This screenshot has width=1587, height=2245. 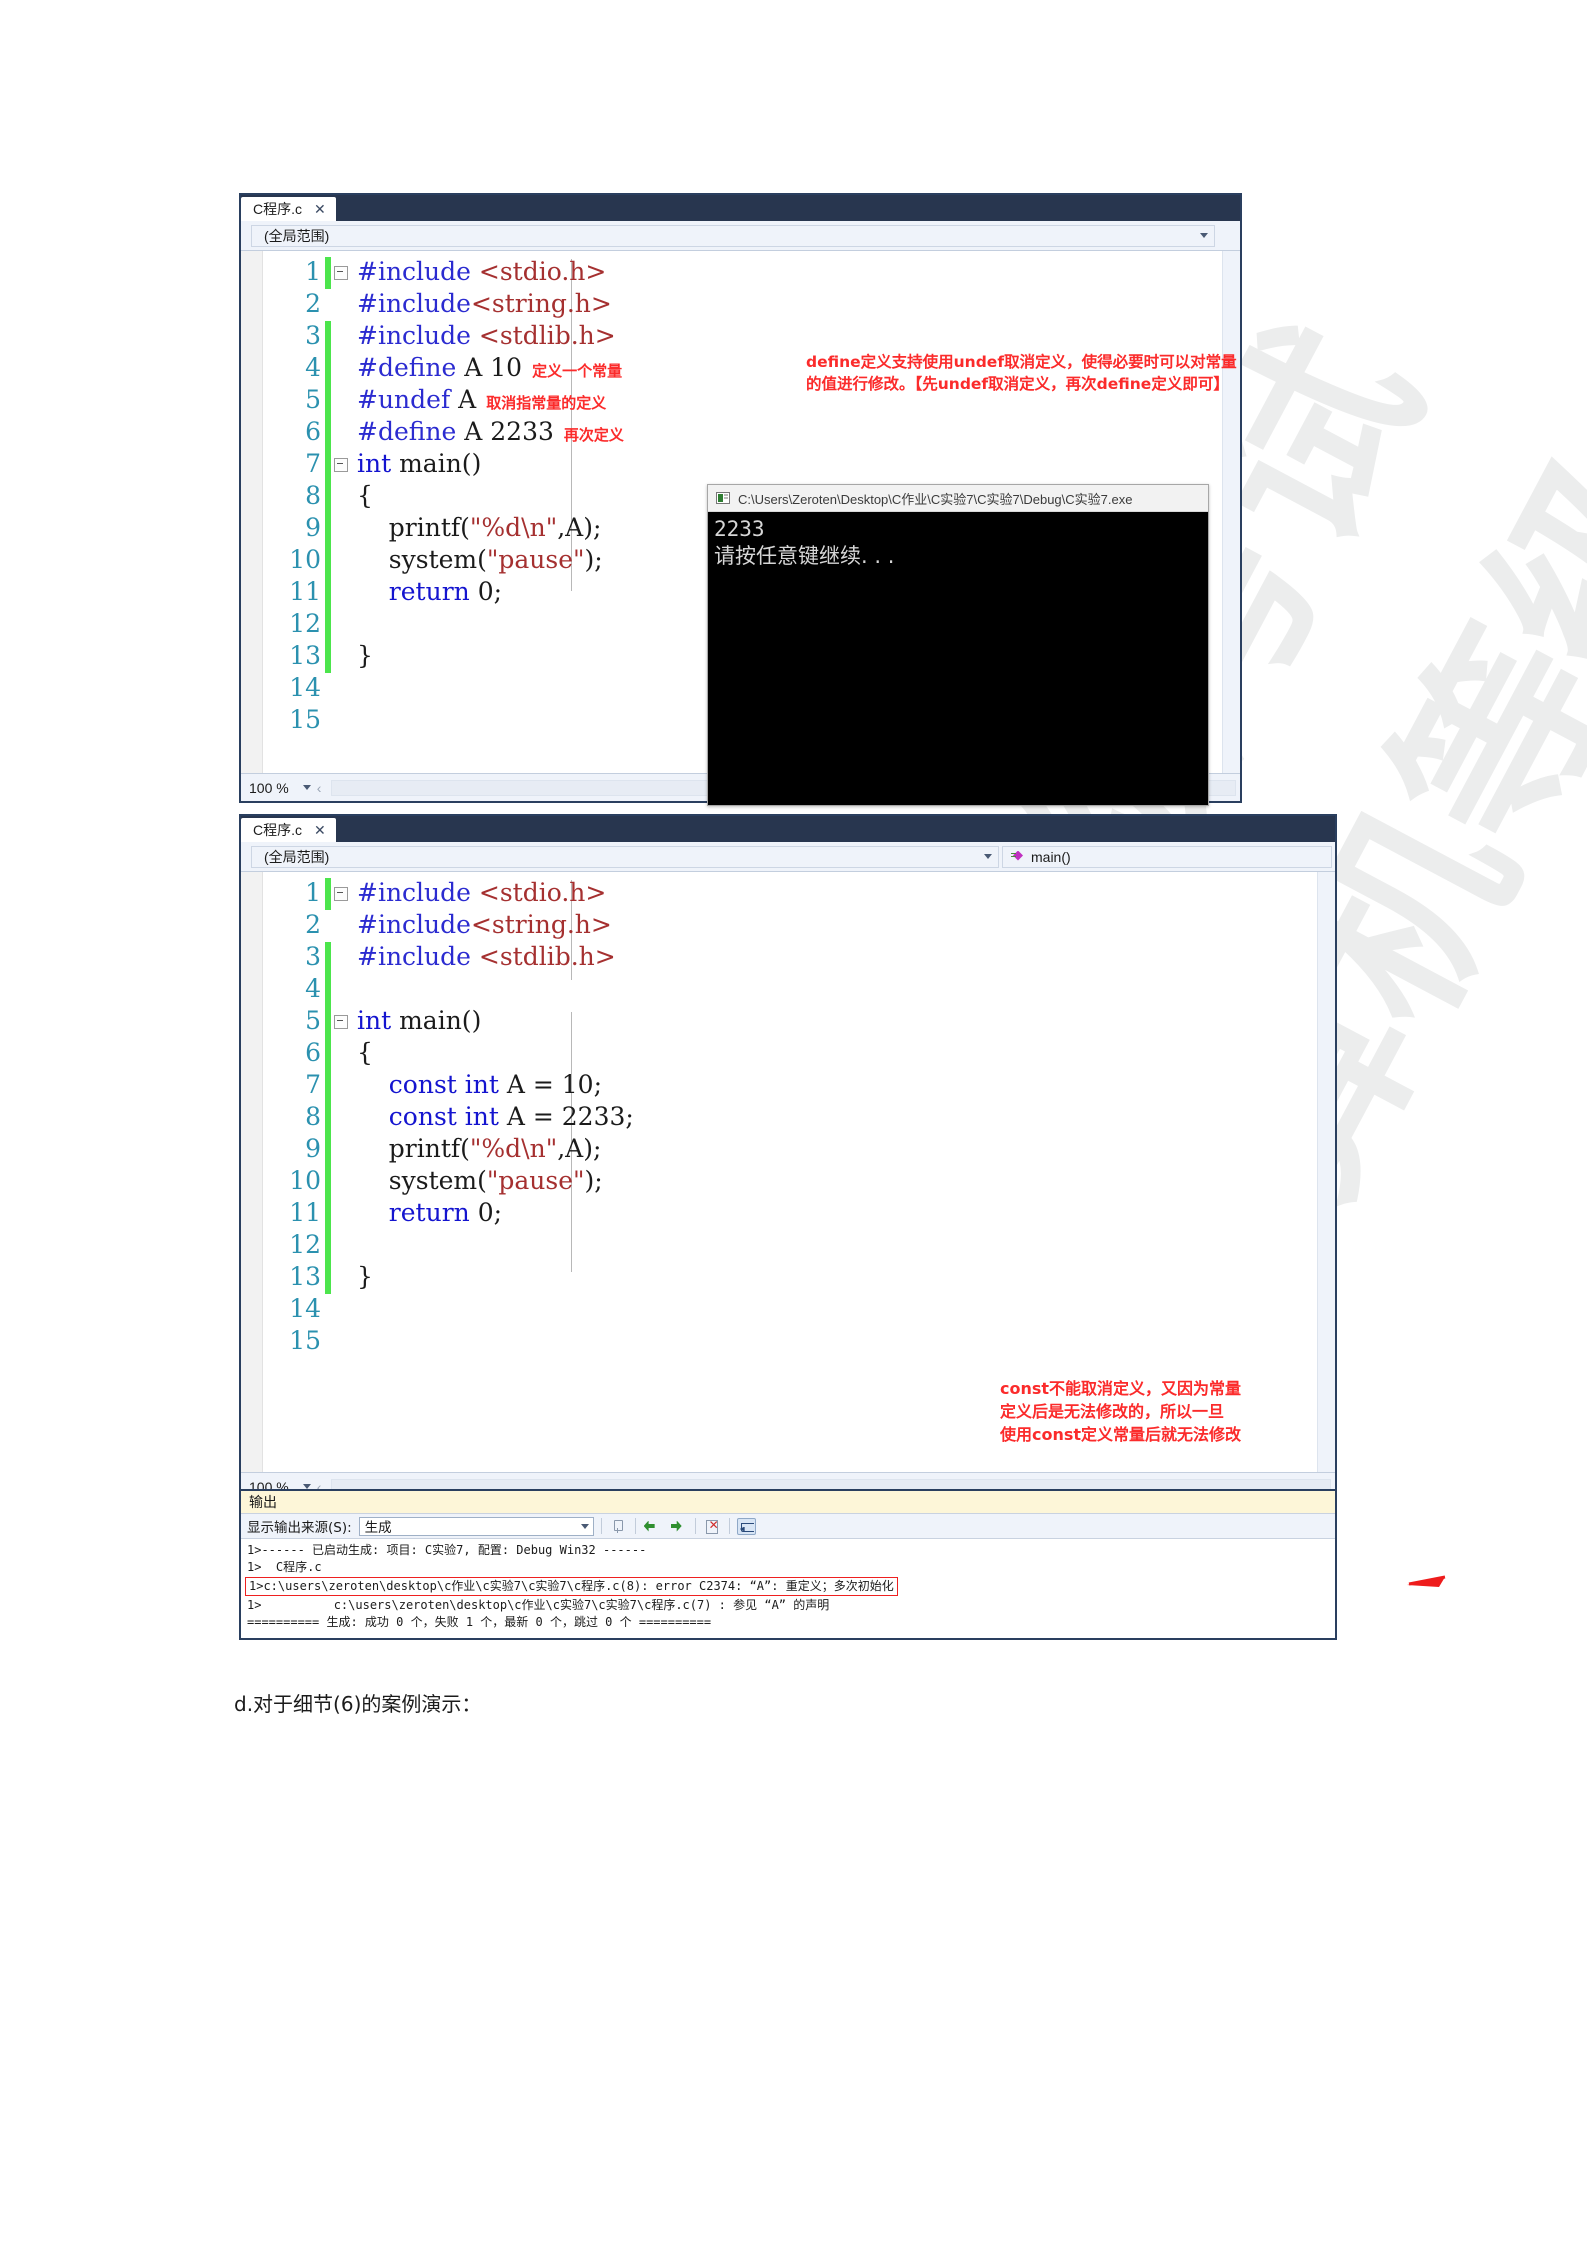 I want to click on line-number: 14, so click(x=305, y=1308).